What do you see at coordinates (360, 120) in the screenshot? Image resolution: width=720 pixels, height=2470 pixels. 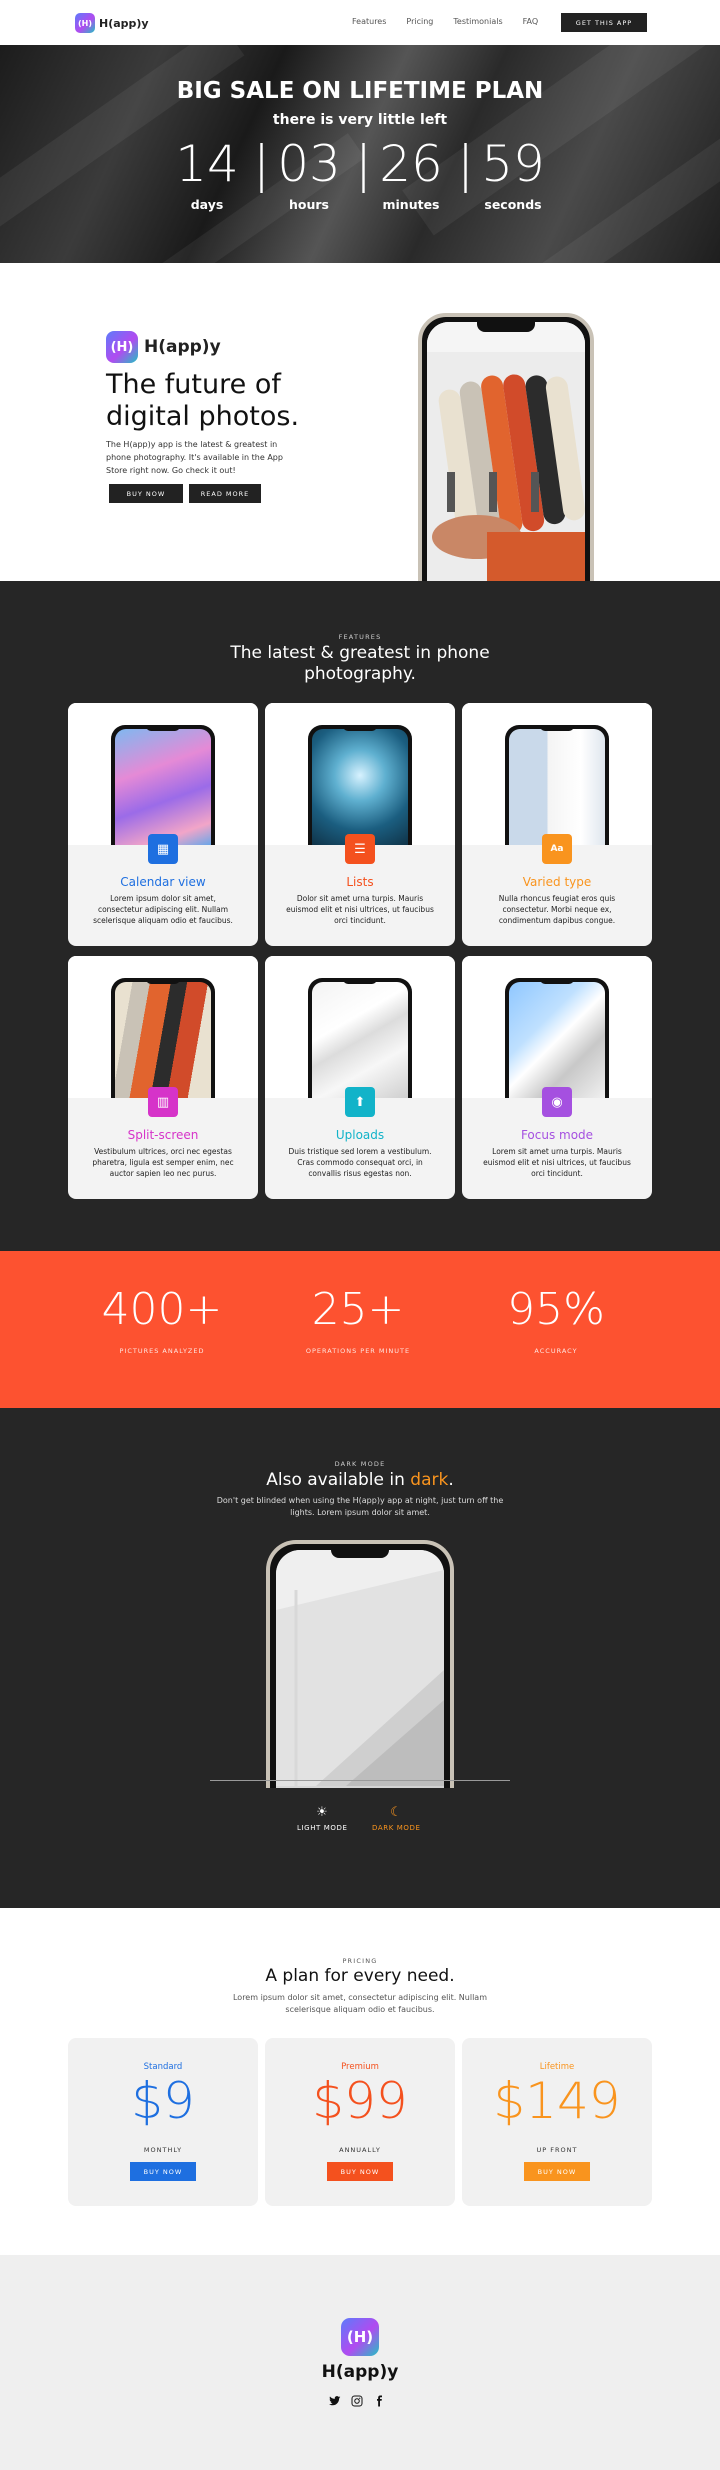 I see `sale-subtitle: there is very little left` at bounding box center [360, 120].